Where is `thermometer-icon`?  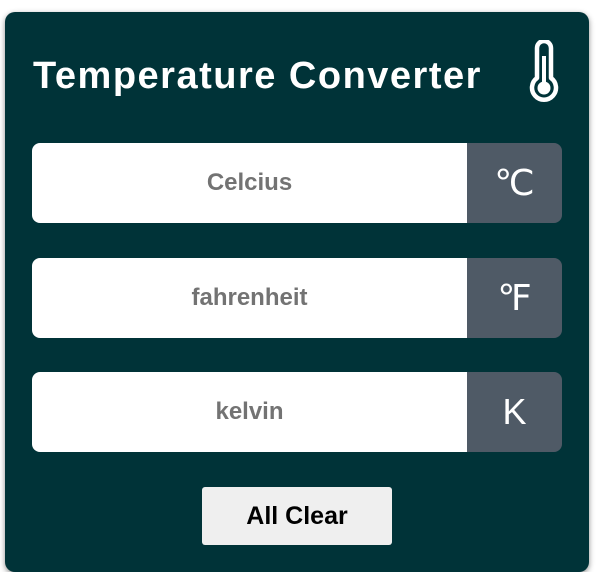 thermometer-icon is located at coordinates (544, 71).